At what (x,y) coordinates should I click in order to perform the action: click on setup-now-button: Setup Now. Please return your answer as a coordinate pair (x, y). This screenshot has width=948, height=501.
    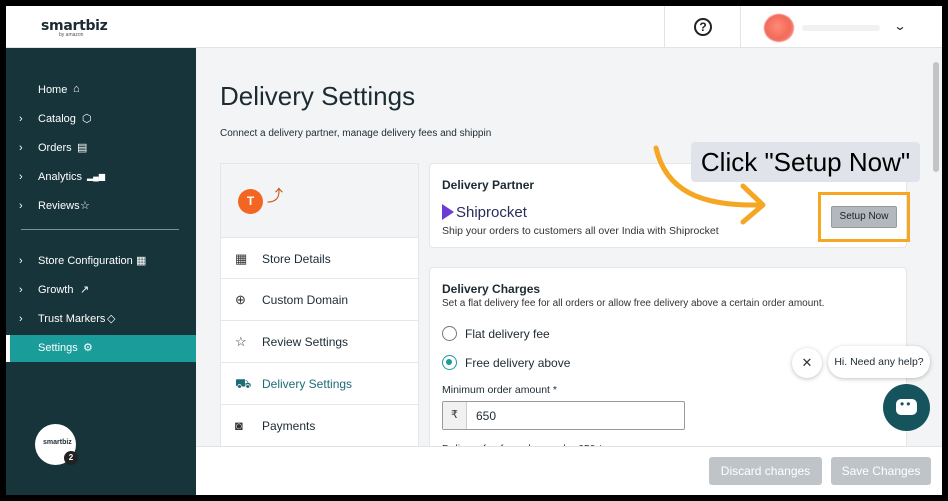
    Looking at the image, I should click on (864, 217).